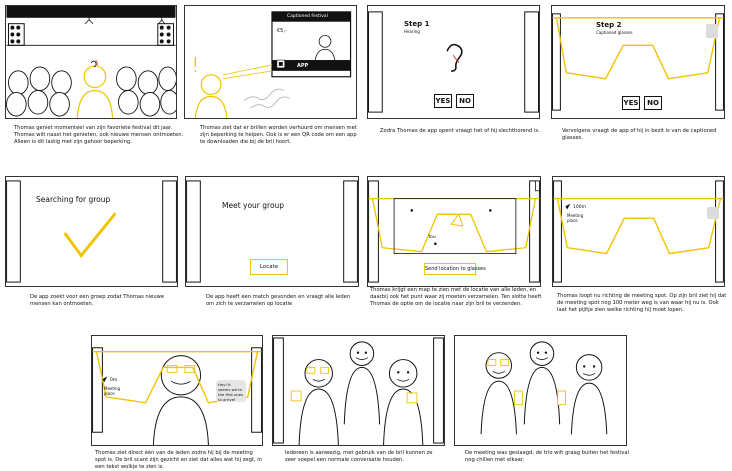 Image resolution: width=732 pixels, height=471 pixels. I want to click on step-2-subtitle: Captioned glasses, so click(614, 32).